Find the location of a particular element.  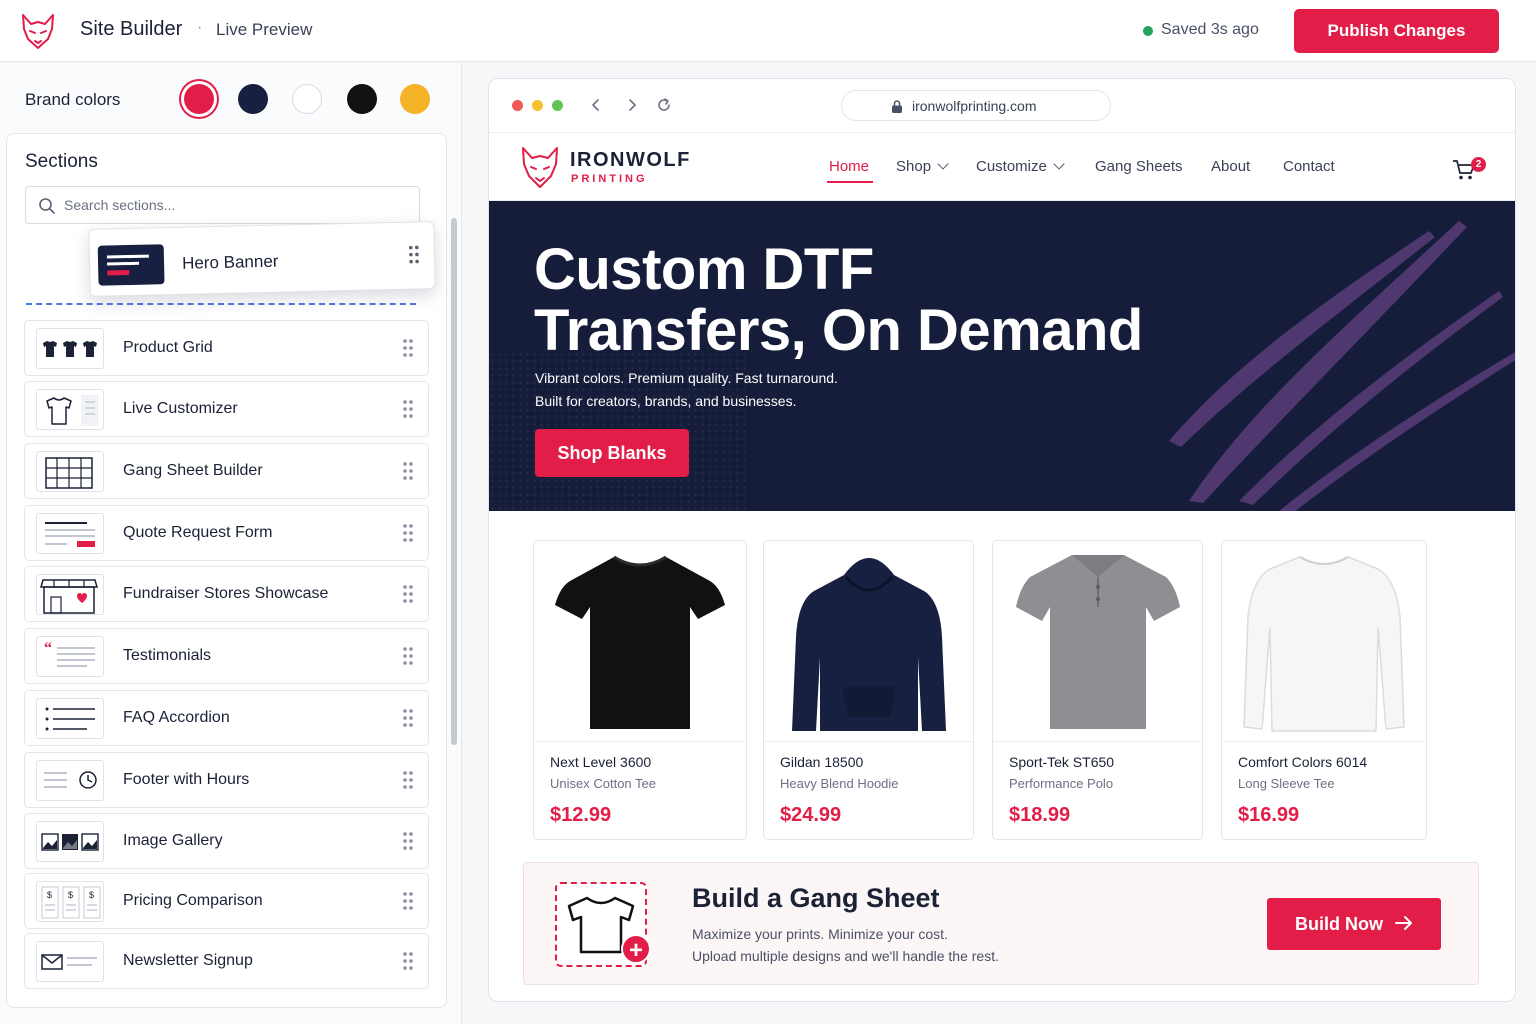

hero-banner-thumb-icon is located at coordinates (131, 265).